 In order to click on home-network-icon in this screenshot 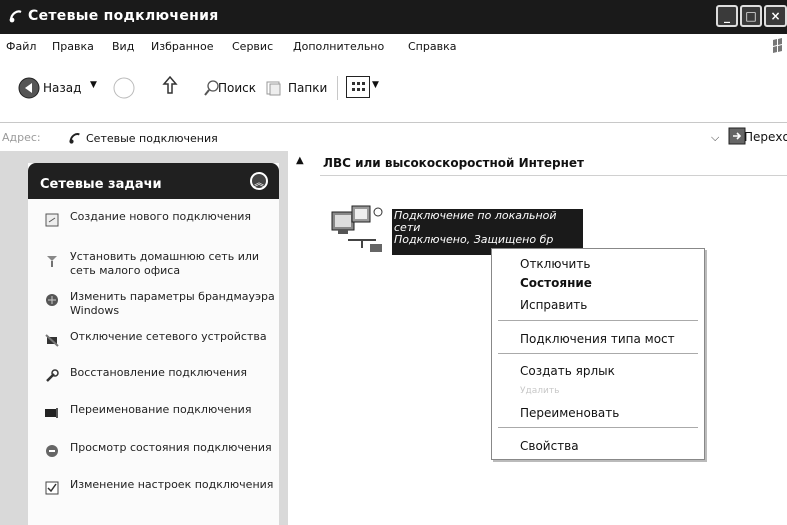, I will do `click(52, 261)`.